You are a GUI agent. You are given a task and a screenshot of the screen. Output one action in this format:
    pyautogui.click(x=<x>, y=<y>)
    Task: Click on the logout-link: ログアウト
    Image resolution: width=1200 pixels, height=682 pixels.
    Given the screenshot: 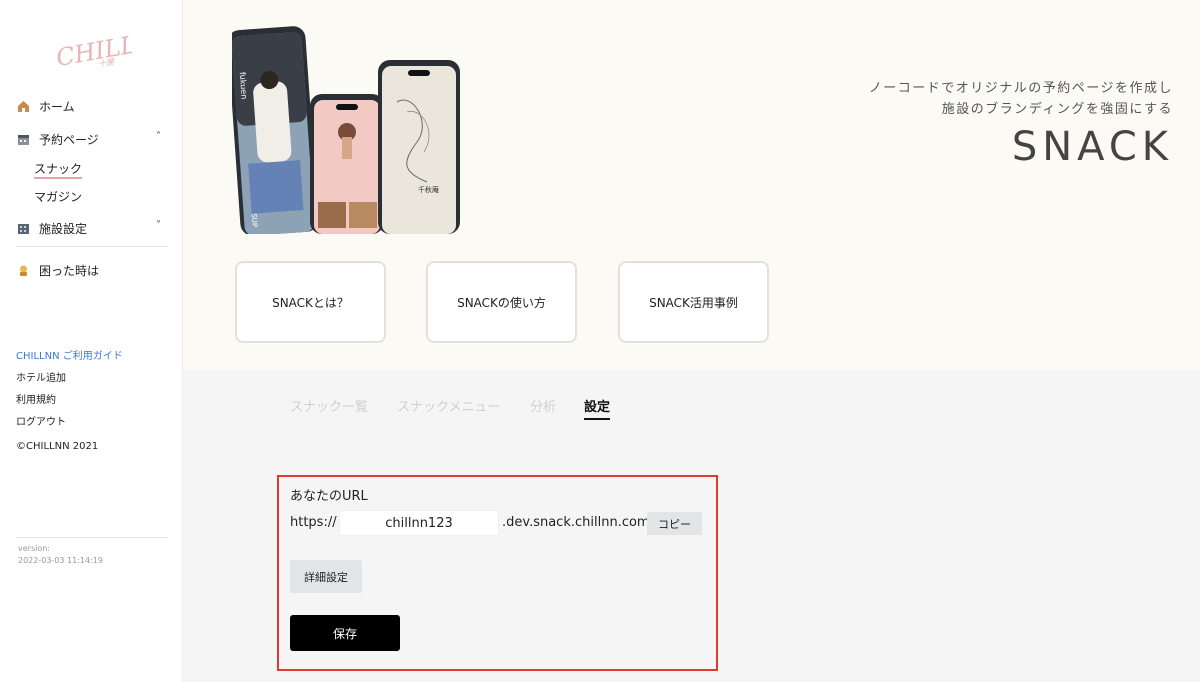 What is the action you would take?
    pyautogui.click(x=41, y=420)
    